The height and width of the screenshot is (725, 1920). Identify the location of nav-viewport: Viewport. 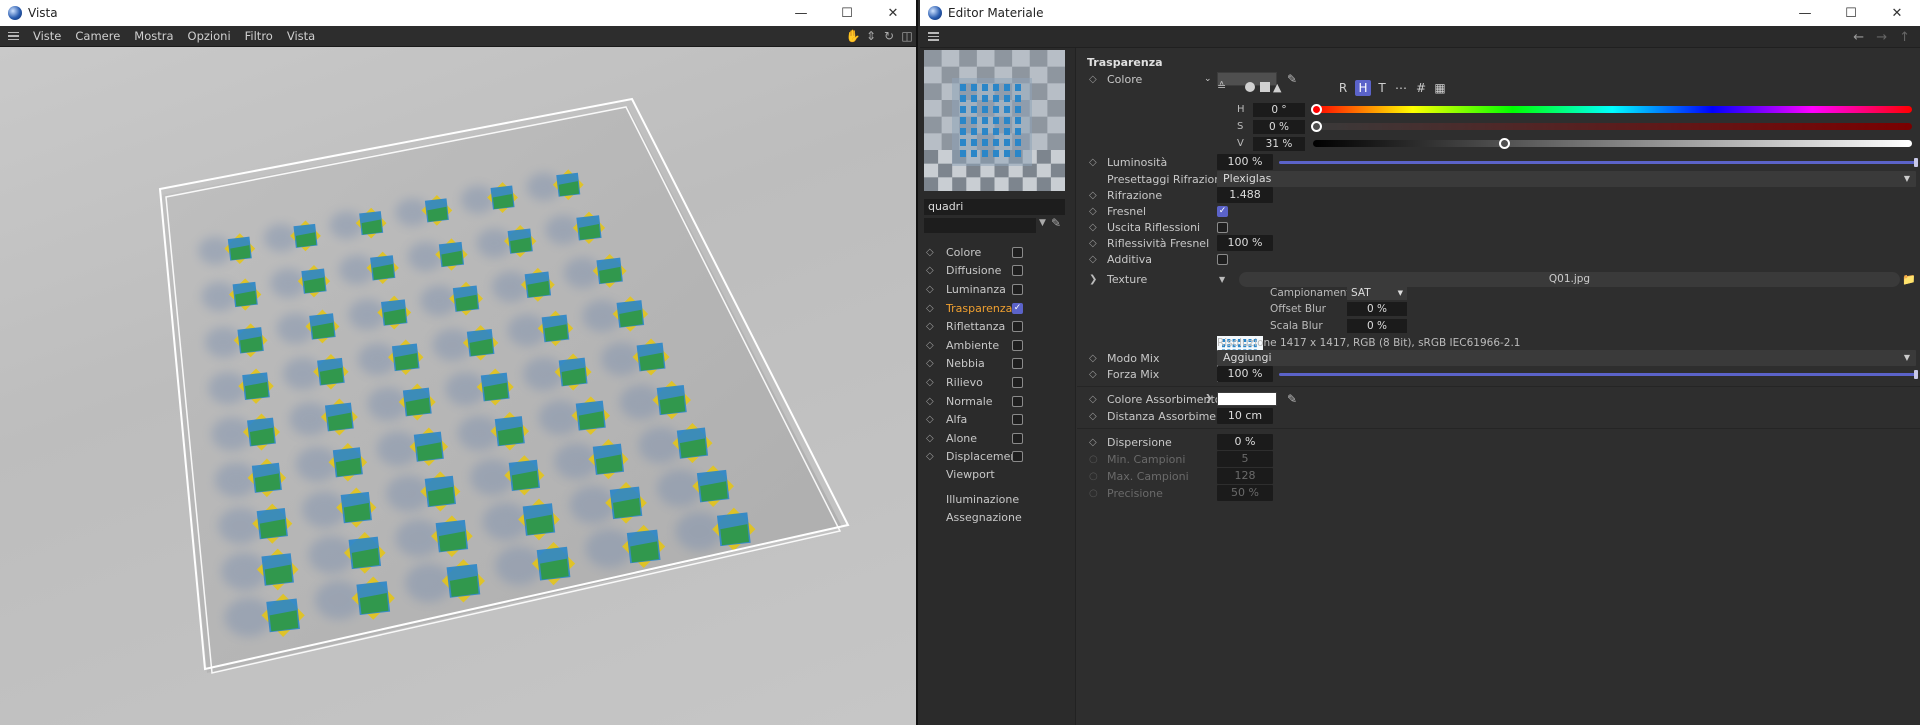
(1011, 475).